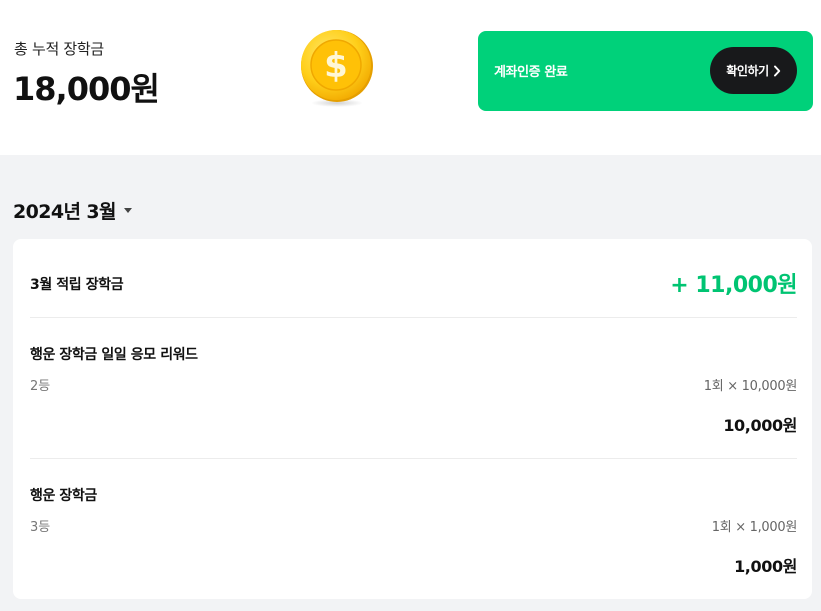 The height and width of the screenshot is (611, 821). Describe the element at coordinates (776, 70) in the screenshot. I see `chevron-right-icon` at that location.